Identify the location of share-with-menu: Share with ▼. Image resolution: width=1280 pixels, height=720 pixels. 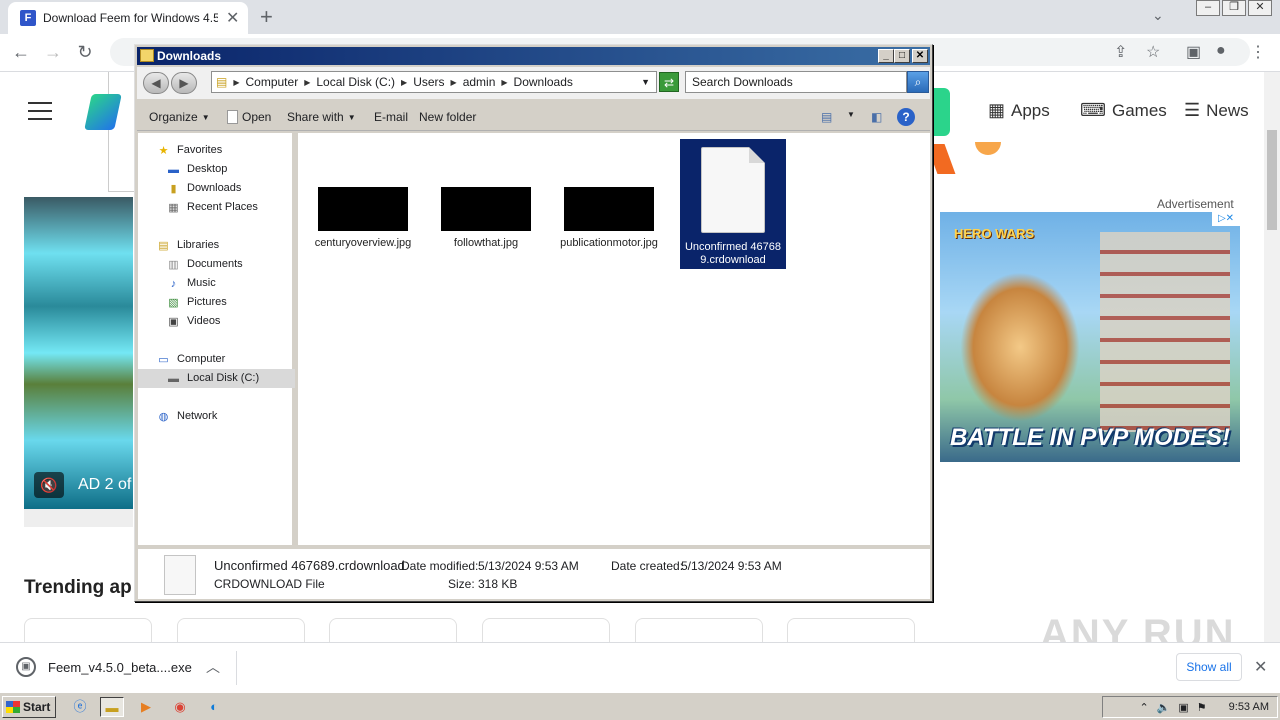
(321, 117).